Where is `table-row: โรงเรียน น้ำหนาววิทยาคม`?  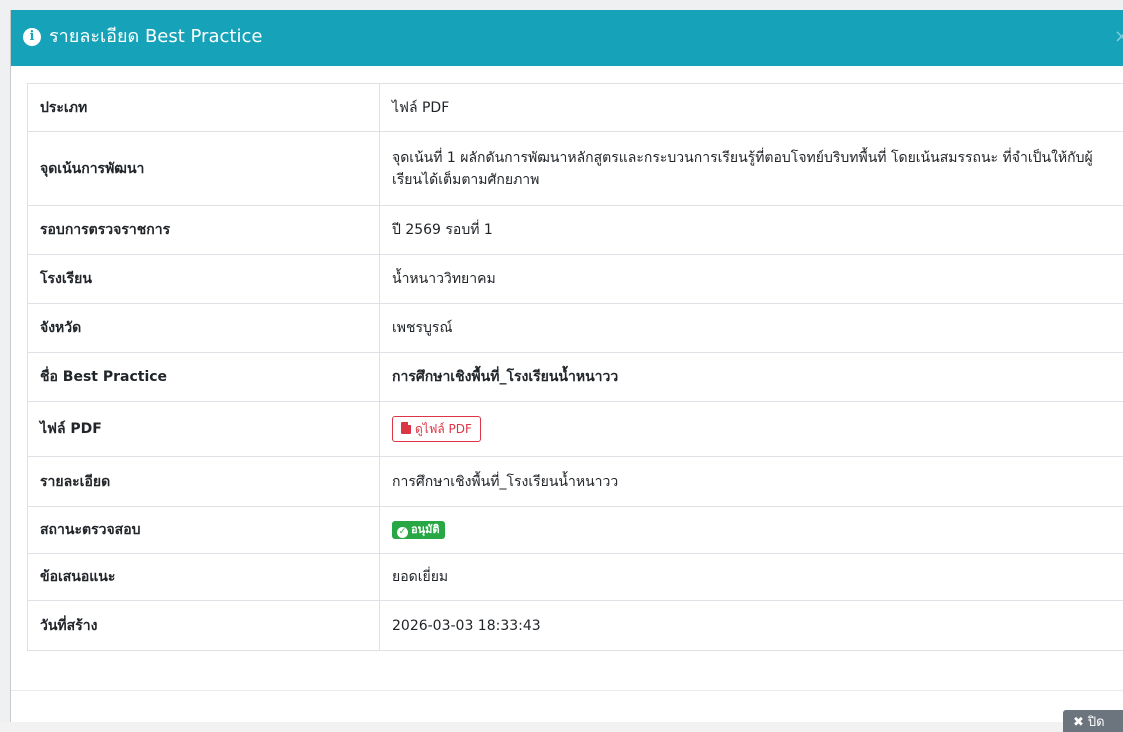
table-row: โรงเรียน น้ำหนาววิทยาคม is located at coordinates (575, 279).